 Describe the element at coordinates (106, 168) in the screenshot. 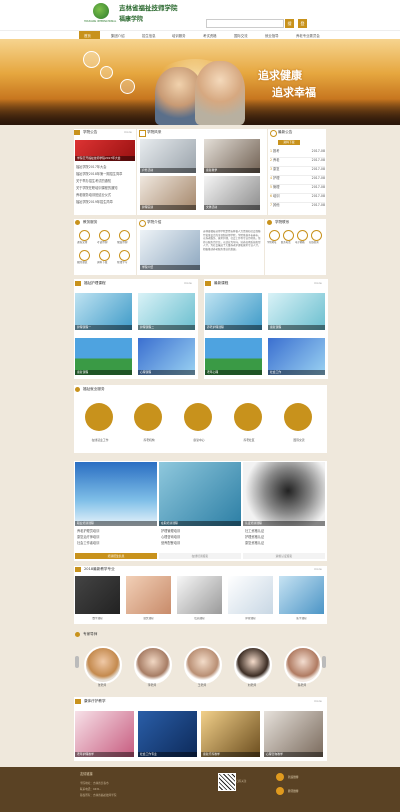

I see `news-item: 福祉学院2017年大会` at that location.